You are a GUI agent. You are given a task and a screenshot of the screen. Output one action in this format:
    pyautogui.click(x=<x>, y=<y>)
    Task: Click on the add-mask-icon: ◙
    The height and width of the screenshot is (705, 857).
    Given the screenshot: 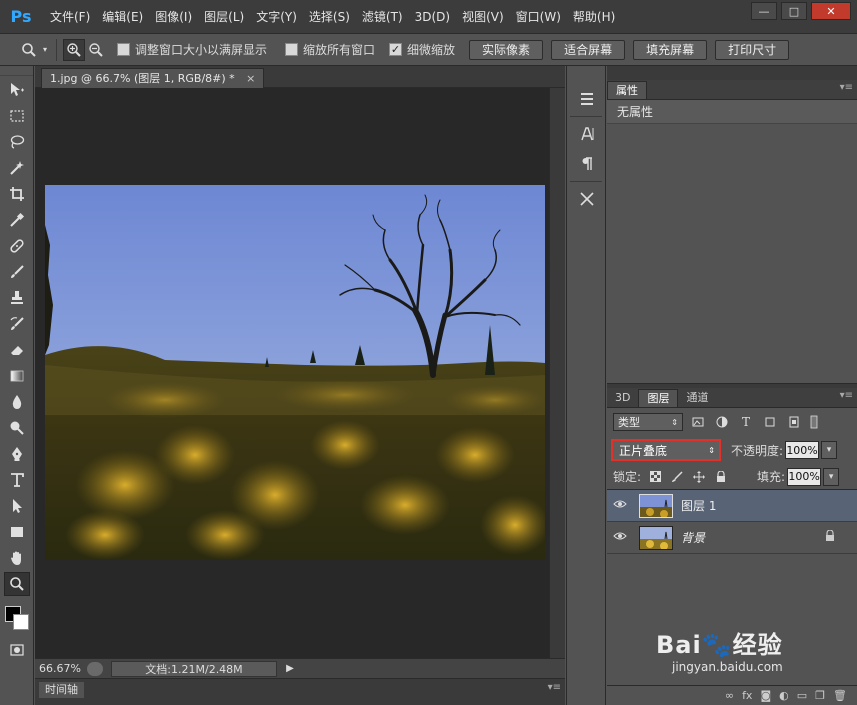 What is the action you would take?
    pyautogui.click(x=765, y=695)
    